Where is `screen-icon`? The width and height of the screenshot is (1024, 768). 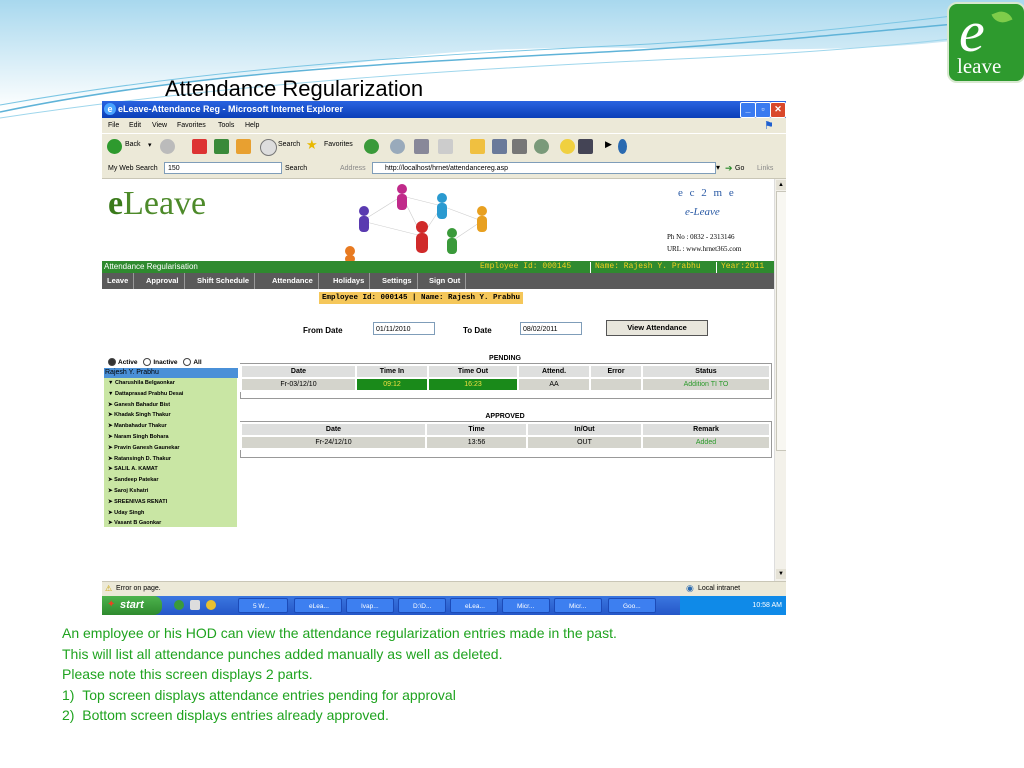
screen-icon is located at coordinates (585, 146).